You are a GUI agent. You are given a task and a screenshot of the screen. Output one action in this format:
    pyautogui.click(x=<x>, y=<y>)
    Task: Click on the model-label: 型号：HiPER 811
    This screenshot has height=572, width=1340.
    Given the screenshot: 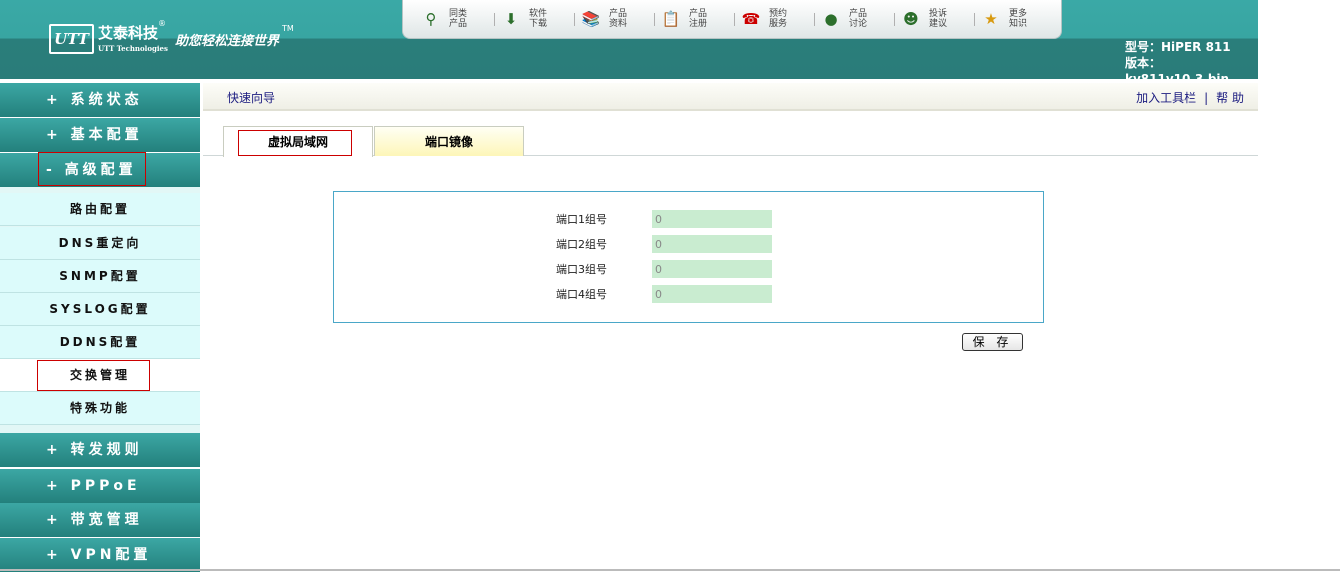 What is the action you would take?
    pyautogui.click(x=1178, y=47)
    